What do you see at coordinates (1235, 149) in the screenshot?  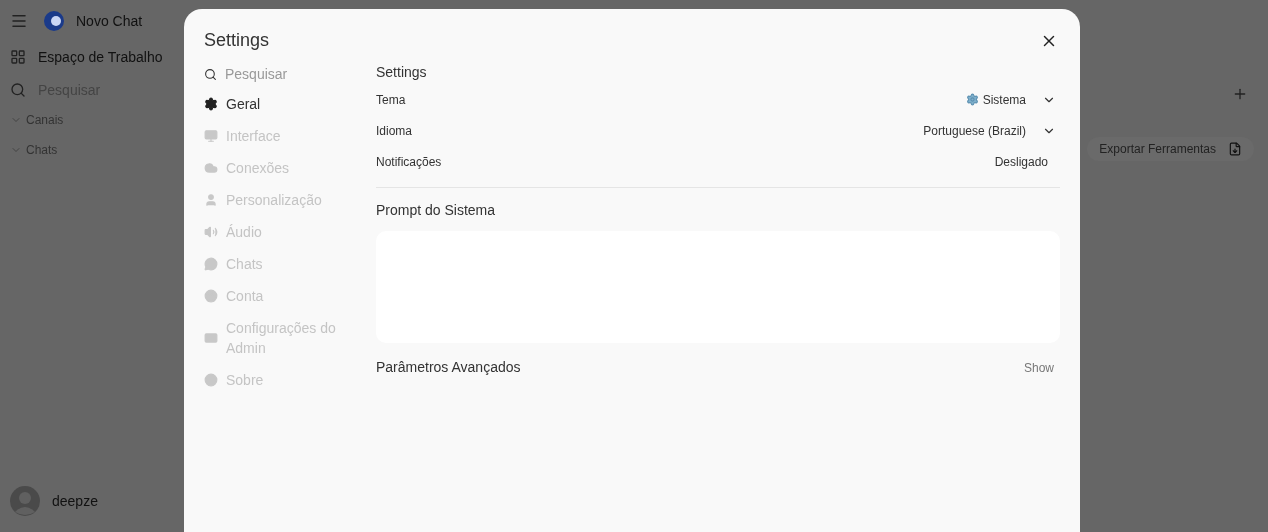 I see `file-download-icon` at bounding box center [1235, 149].